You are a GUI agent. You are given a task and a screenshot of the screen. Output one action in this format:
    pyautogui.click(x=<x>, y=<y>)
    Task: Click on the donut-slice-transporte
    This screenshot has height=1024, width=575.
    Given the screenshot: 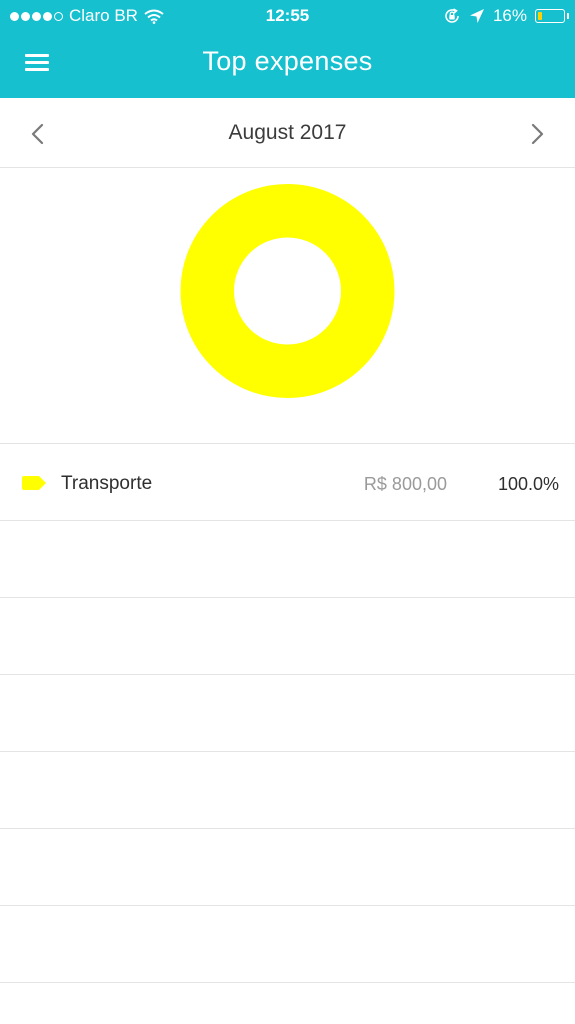 What is the action you would take?
    pyautogui.click(x=287, y=291)
    